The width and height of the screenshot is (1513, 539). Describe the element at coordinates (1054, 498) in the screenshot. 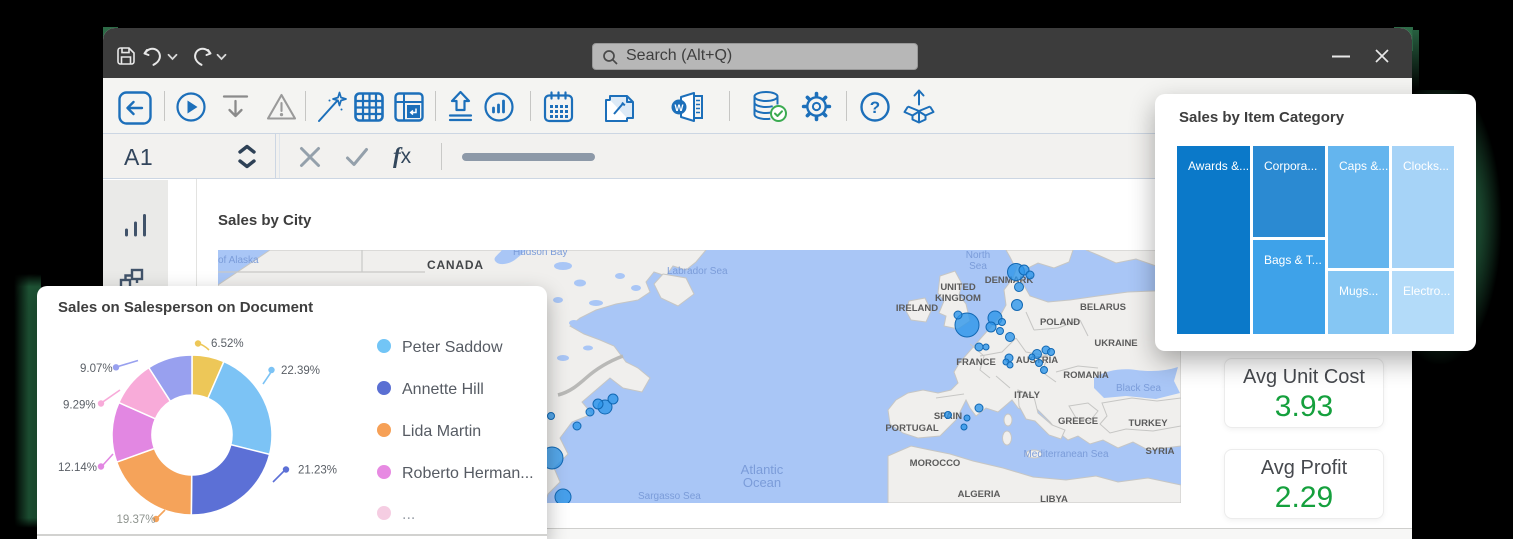

I see `svg-text: LIBYA` at that location.